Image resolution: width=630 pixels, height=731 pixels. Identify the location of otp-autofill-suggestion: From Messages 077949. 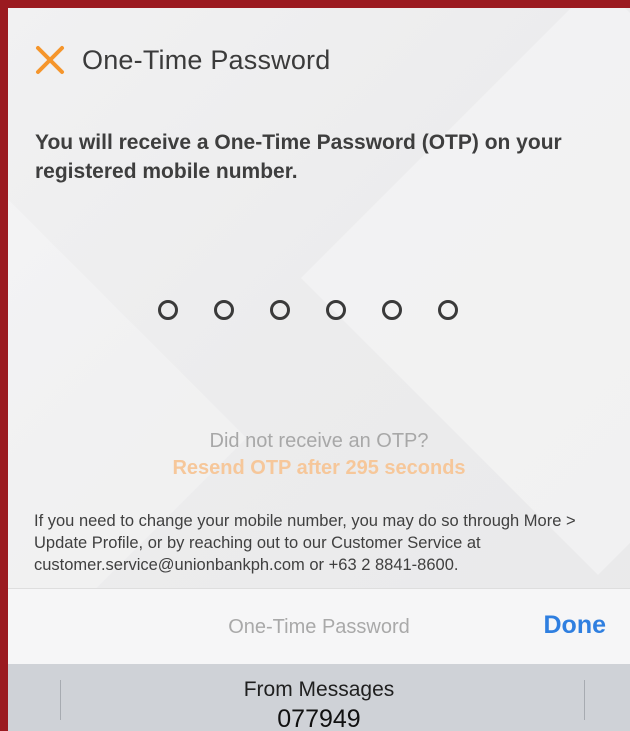
(319, 697).